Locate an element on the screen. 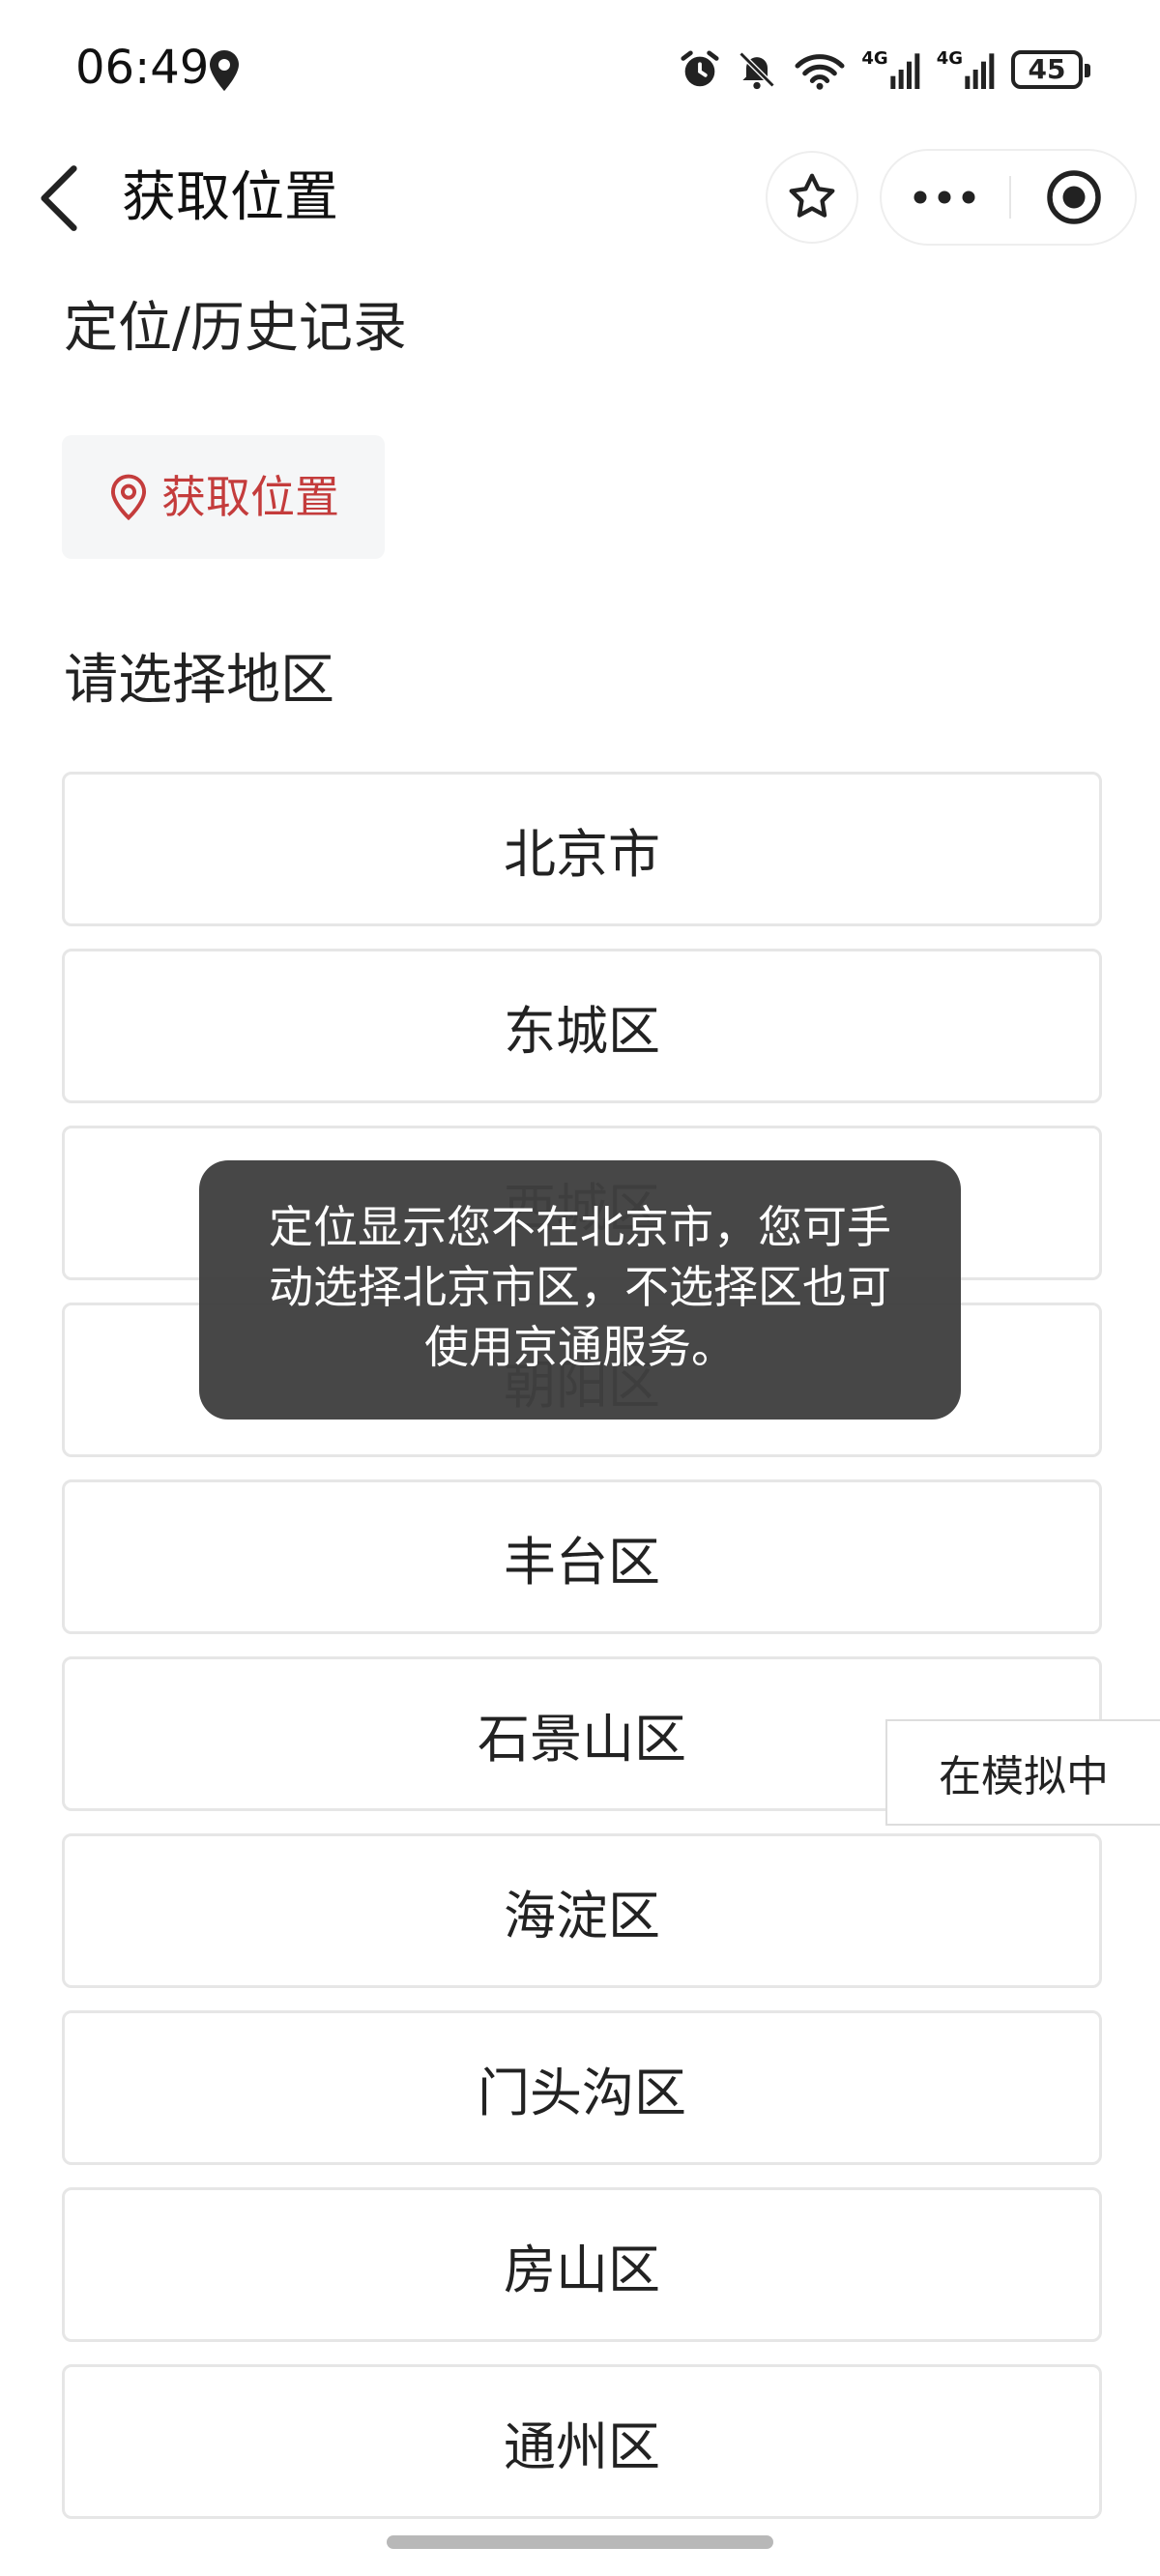  location-pin-icon is located at coordinates (128, 497).